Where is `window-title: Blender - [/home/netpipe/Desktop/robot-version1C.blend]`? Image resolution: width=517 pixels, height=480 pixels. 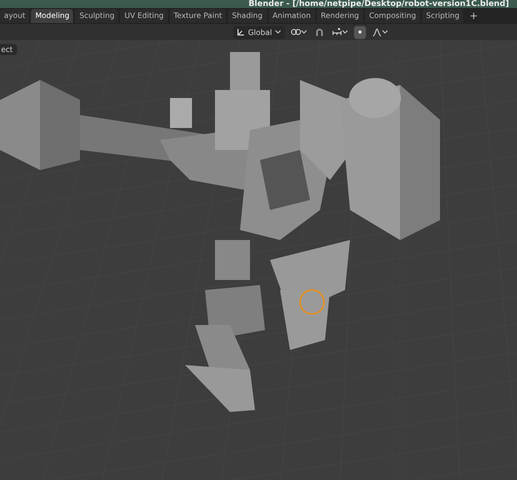 window-title: Blender - [/home/netpipe/Desktop/robot-version1C.blend] is located at coordinates (378, 4).